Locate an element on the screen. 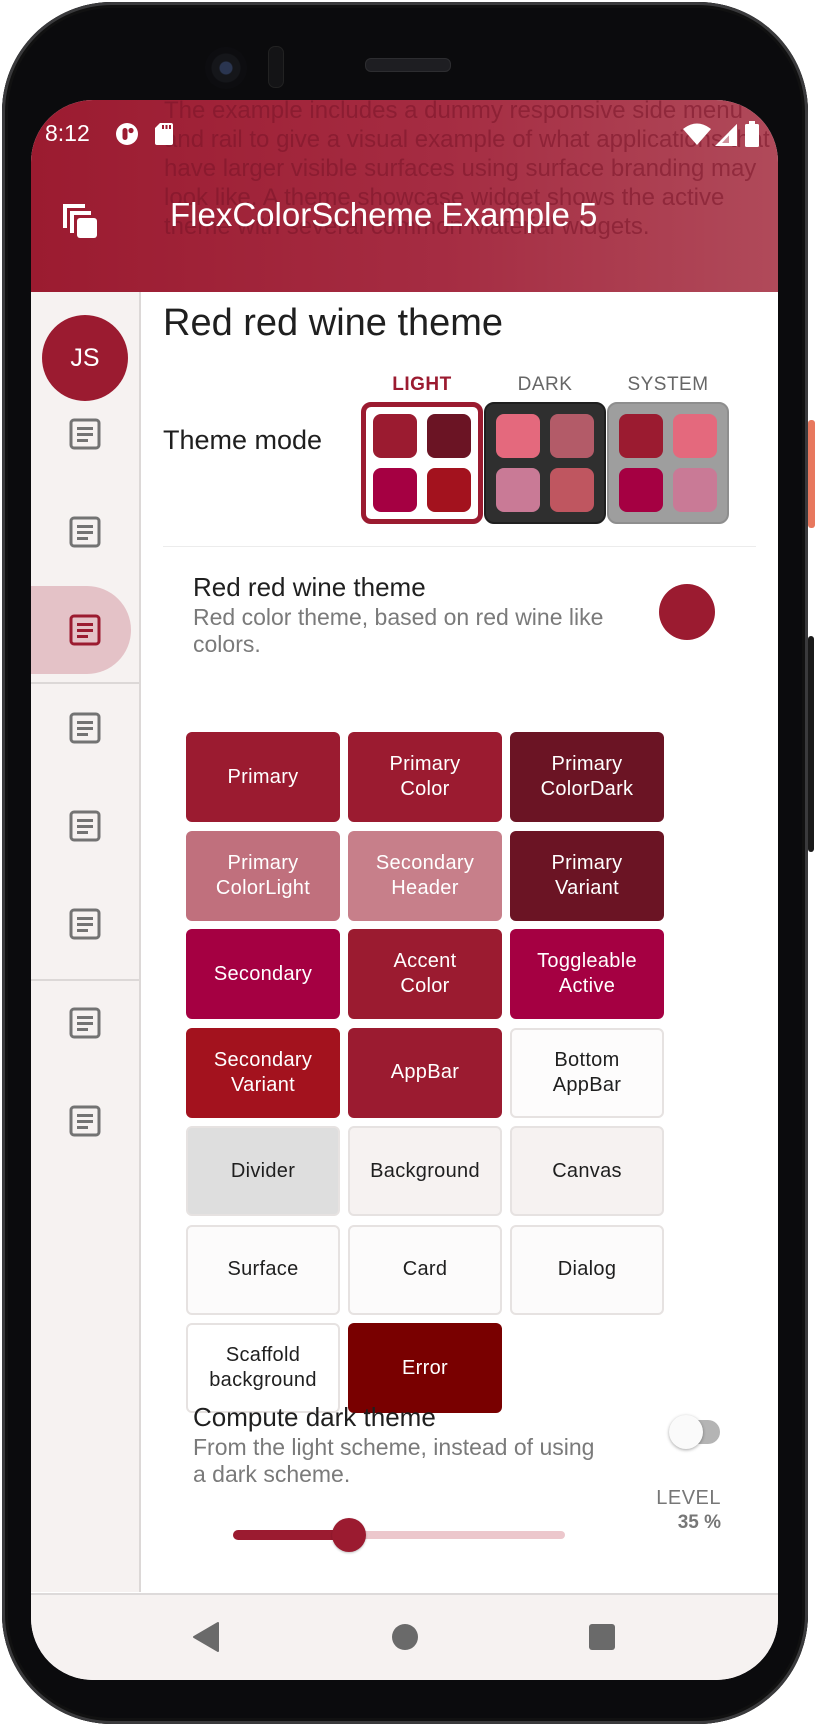 This screenshot has height=1729, width=815. level-slider is located at coordinates (399, 1535).